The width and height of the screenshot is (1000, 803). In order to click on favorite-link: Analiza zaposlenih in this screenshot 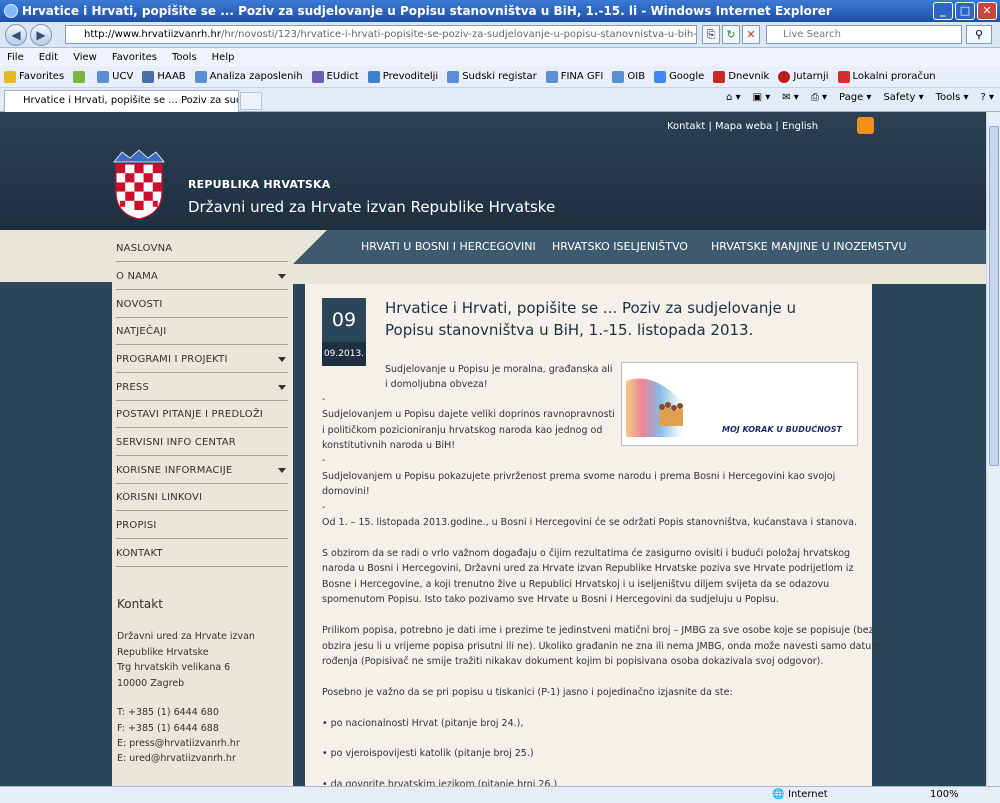, I will do `click(248, 76)`.